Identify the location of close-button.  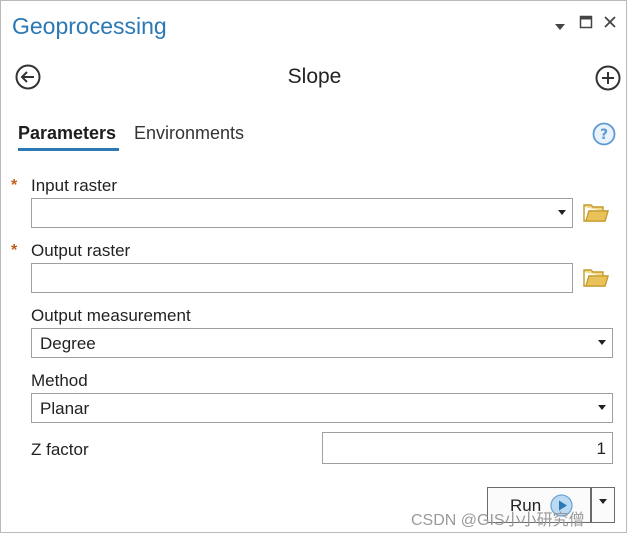
(610, 22).